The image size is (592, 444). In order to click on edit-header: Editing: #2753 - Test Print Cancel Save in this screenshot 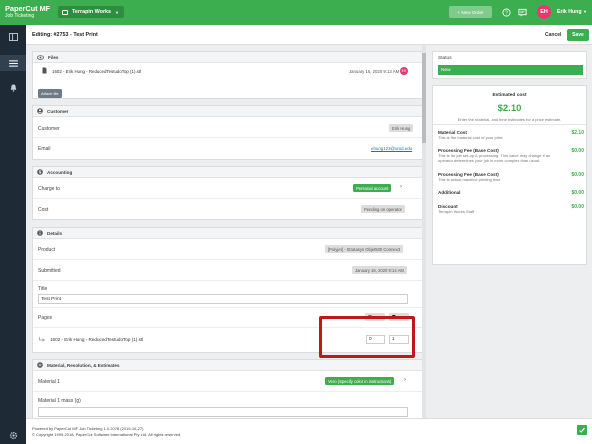, I will do `click(309, 35)`.